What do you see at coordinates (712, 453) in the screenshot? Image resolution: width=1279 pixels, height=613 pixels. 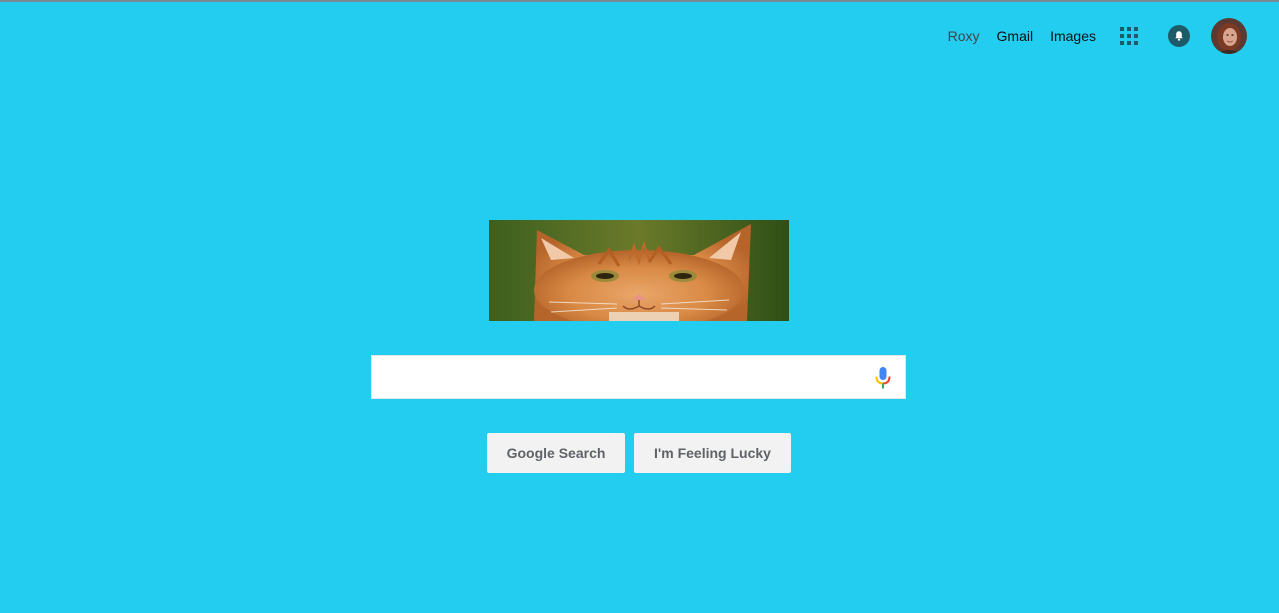 I see `feeling-lucky-button: I'm Feeling Lucky` at bounding box center [712, 453].